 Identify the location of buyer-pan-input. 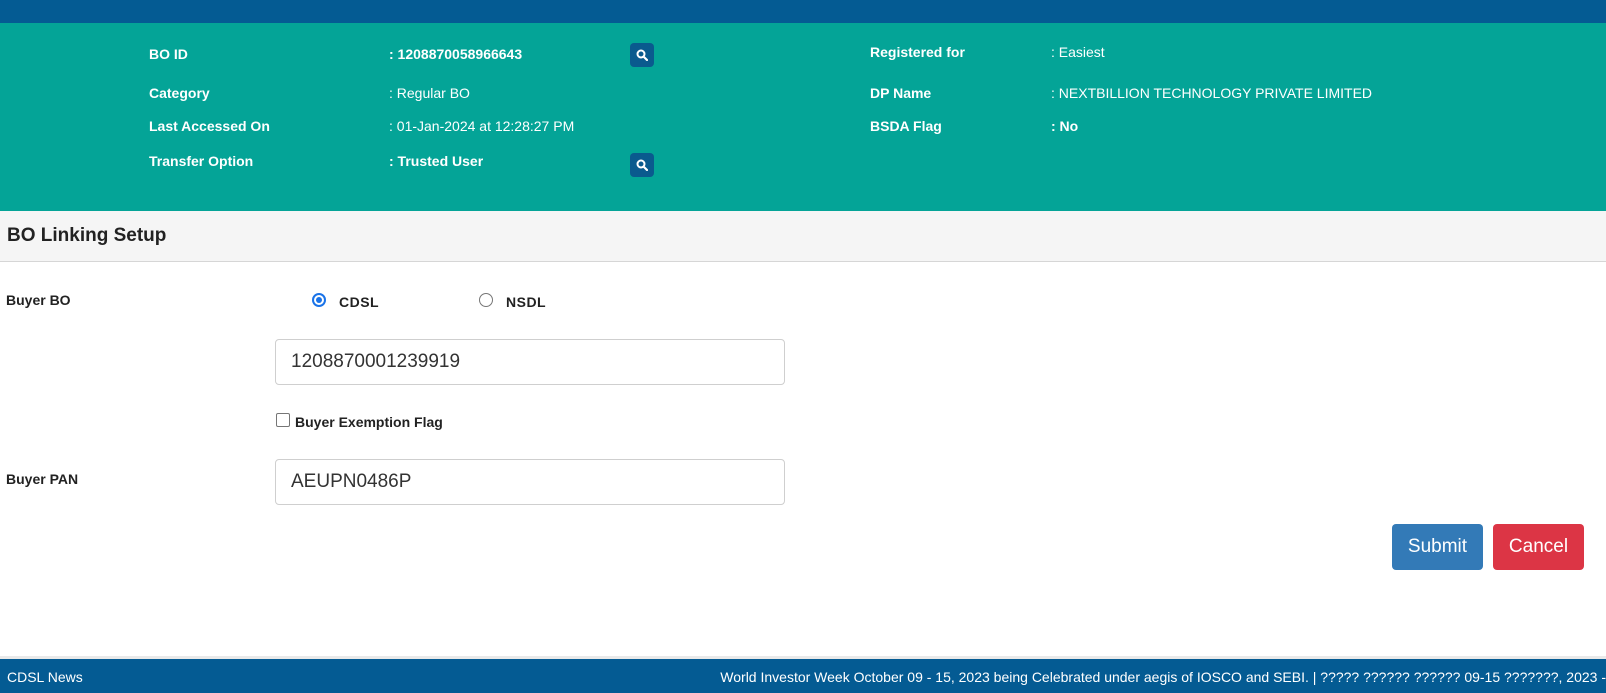
(530, 482).